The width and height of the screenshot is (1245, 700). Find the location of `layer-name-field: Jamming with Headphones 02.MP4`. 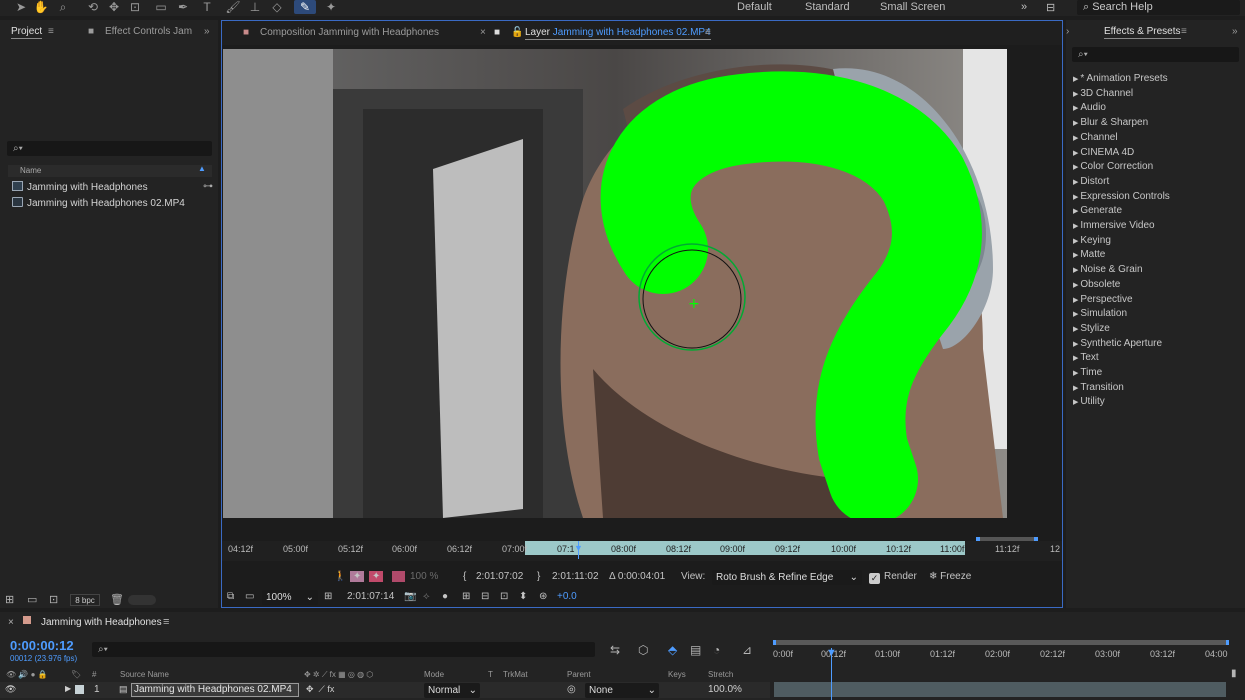

layer-name-field: Jamming with Headphones 02.MP4 is located at coordinates (215, 690).